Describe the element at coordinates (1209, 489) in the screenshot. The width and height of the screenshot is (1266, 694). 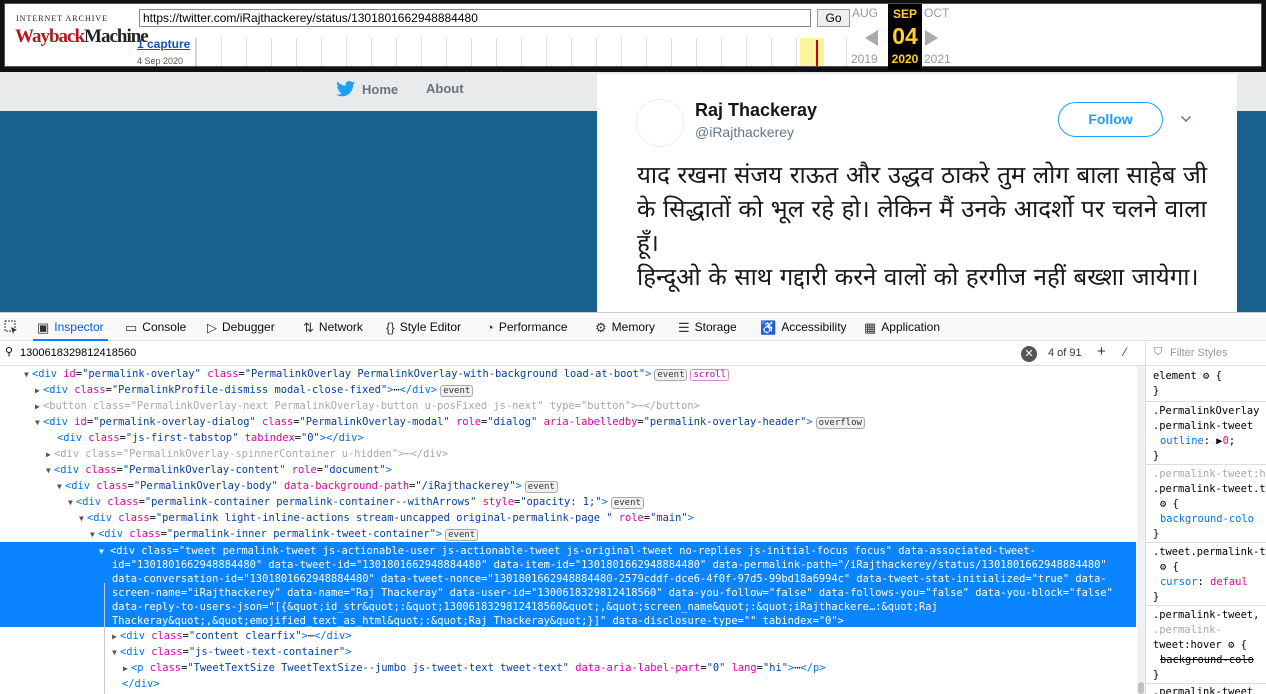
I see `rule-selector: .permalink-tweet.t` at that location.